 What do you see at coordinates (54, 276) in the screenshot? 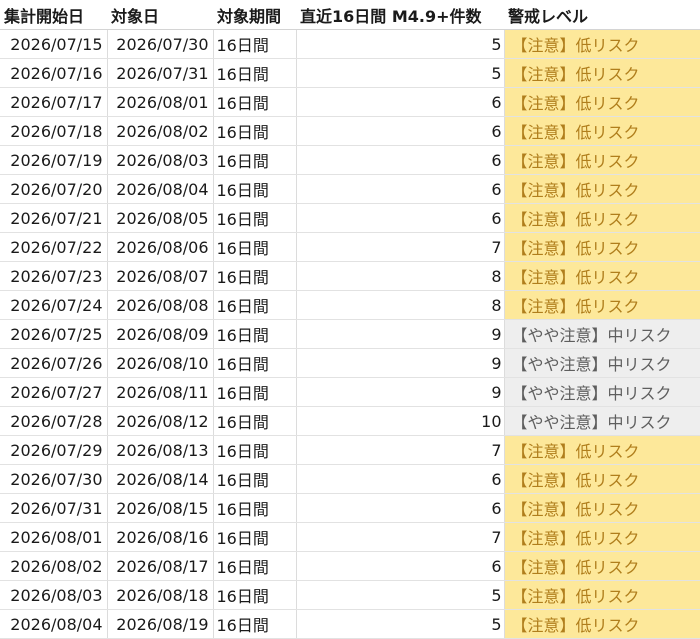
I see `start-date-cell: 2026/07/23` at bounding box center [54, 276].